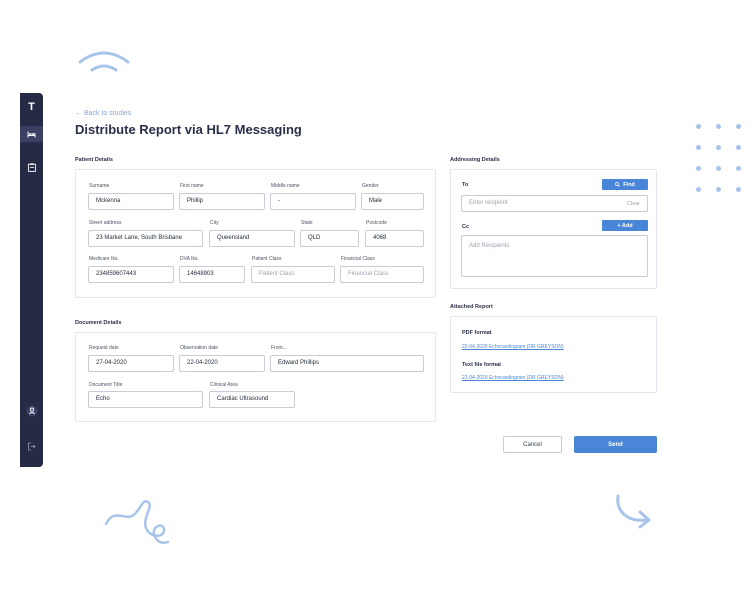 Image resolution: width=756 pixels, height=600 pixels. What do you see at coordinates (293, 274) in the screenshot?
I see `patient-class-field: Patient Class` at bounding box center [293, 274].